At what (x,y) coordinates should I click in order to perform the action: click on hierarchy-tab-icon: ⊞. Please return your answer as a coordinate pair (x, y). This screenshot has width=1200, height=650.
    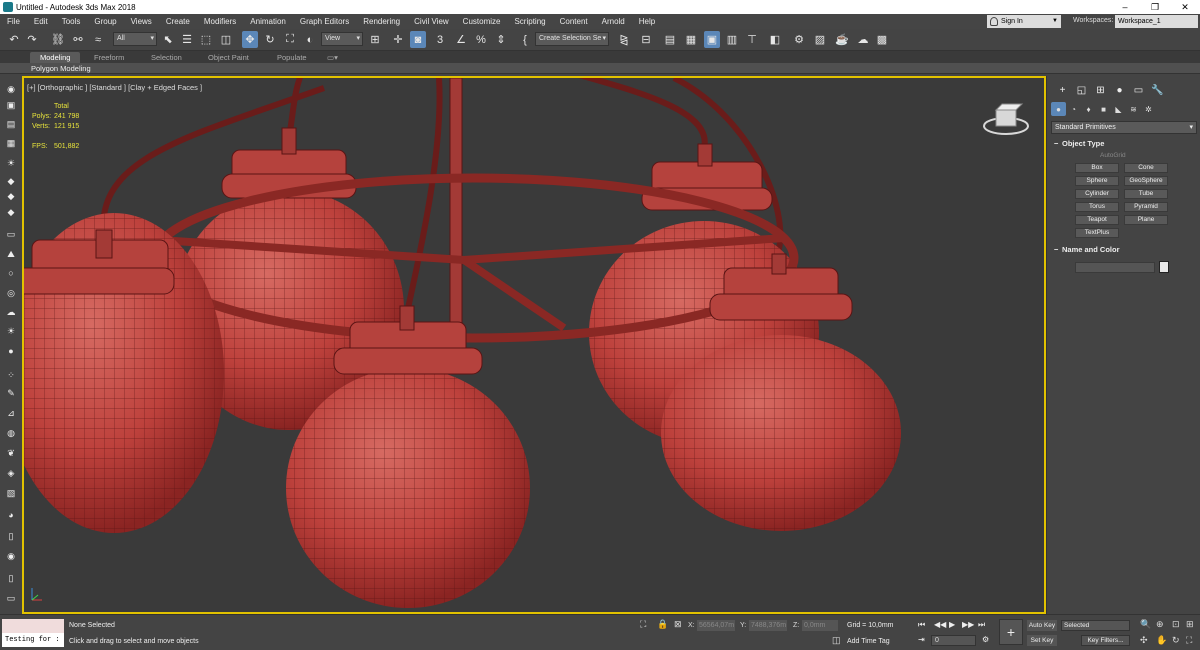
    Looking at the image, I should click on (1100, 90).